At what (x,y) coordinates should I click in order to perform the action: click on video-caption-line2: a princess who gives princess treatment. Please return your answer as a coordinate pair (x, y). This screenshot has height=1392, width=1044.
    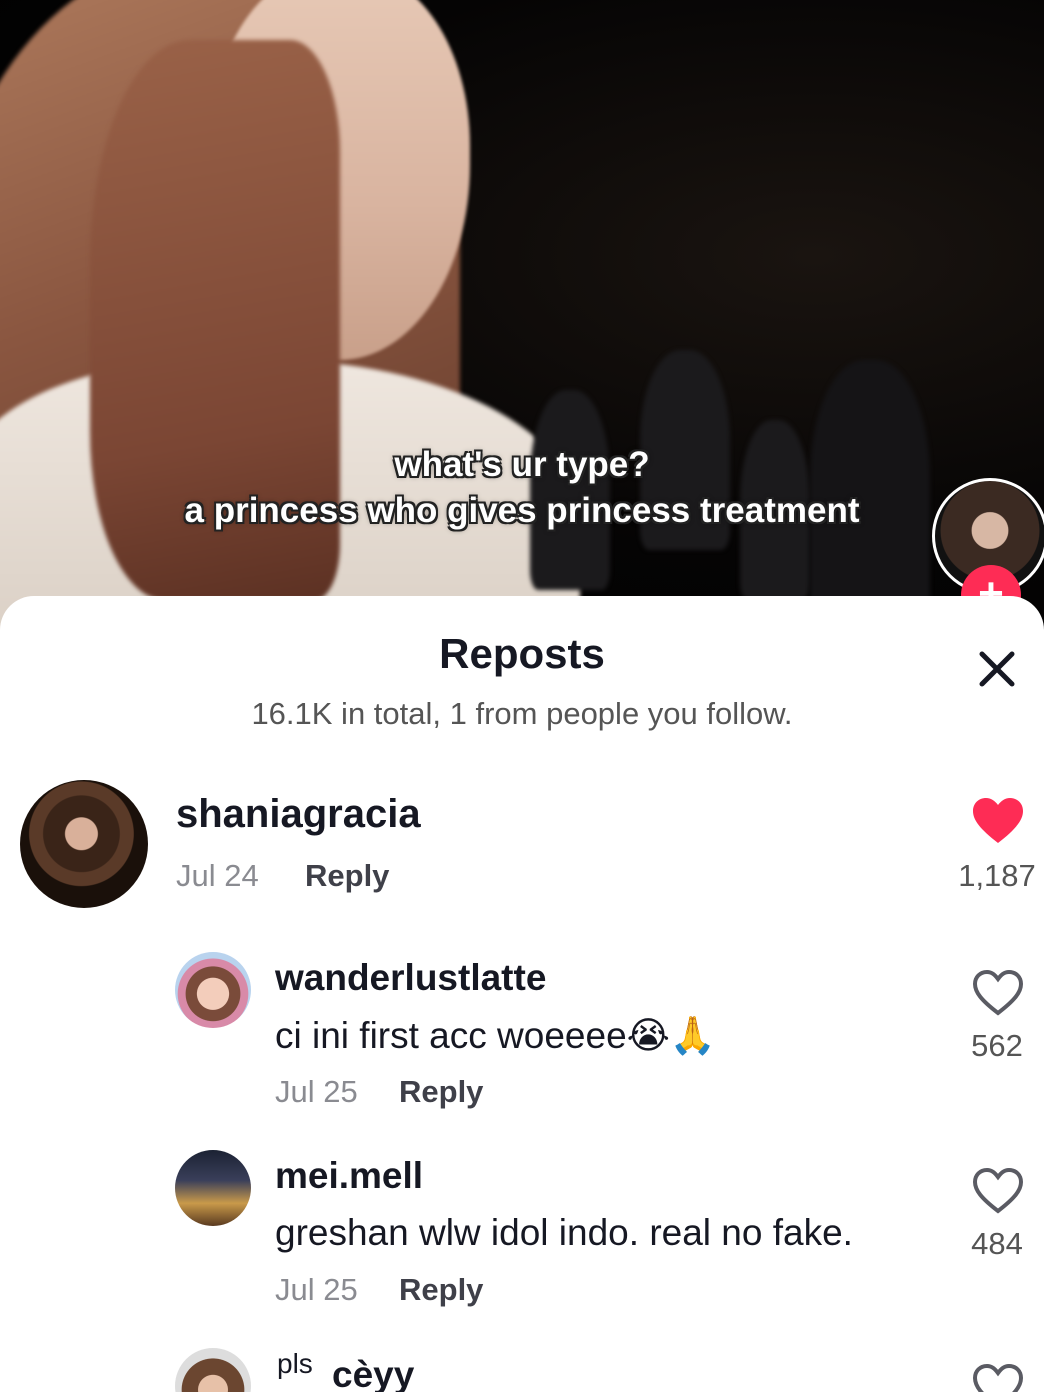
    Looking at the image, I should click on (522, 510).